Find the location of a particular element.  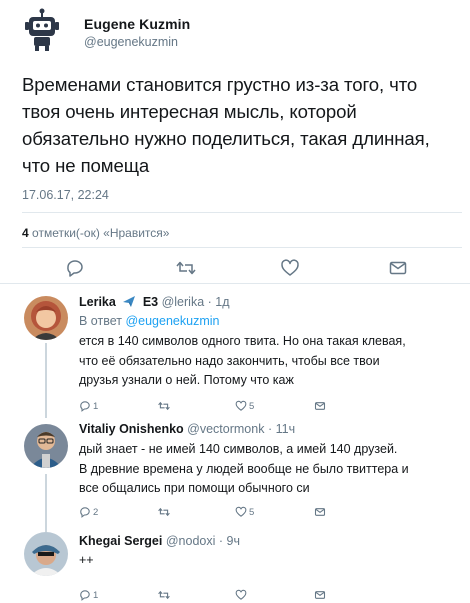

reply-text-line: ++ is located at coordinates (86, 560).